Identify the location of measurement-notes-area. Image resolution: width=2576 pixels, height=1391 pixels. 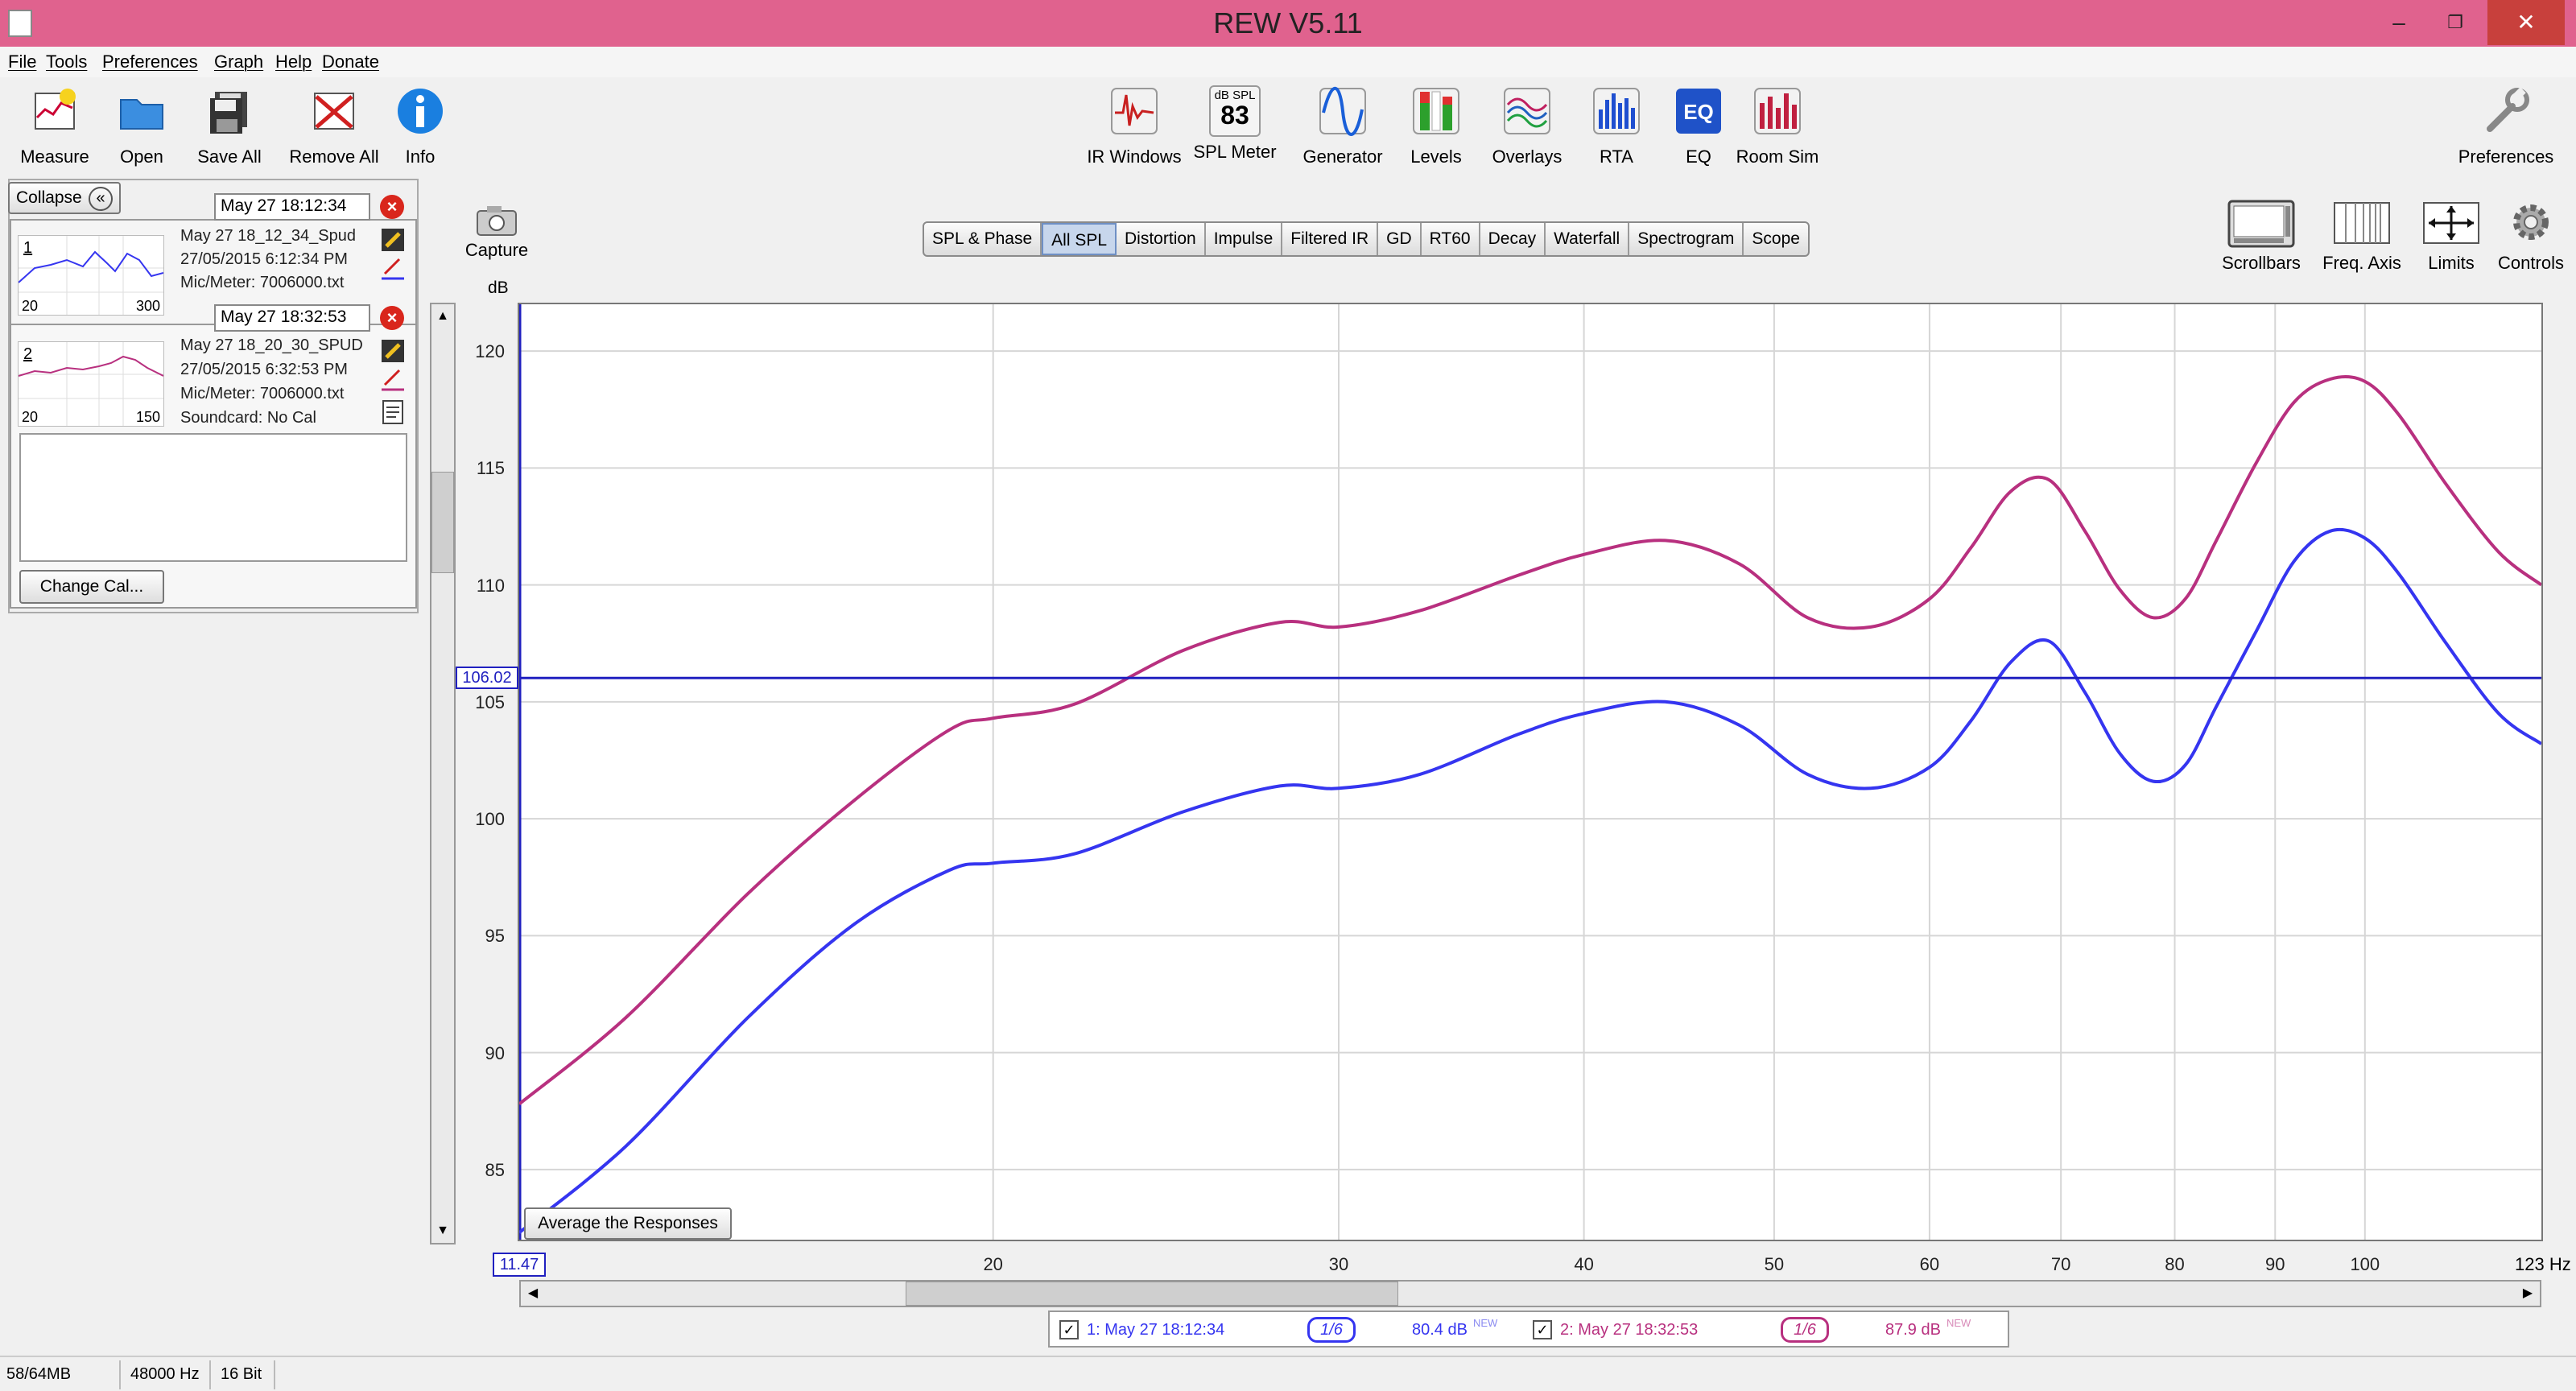
(213, 497).